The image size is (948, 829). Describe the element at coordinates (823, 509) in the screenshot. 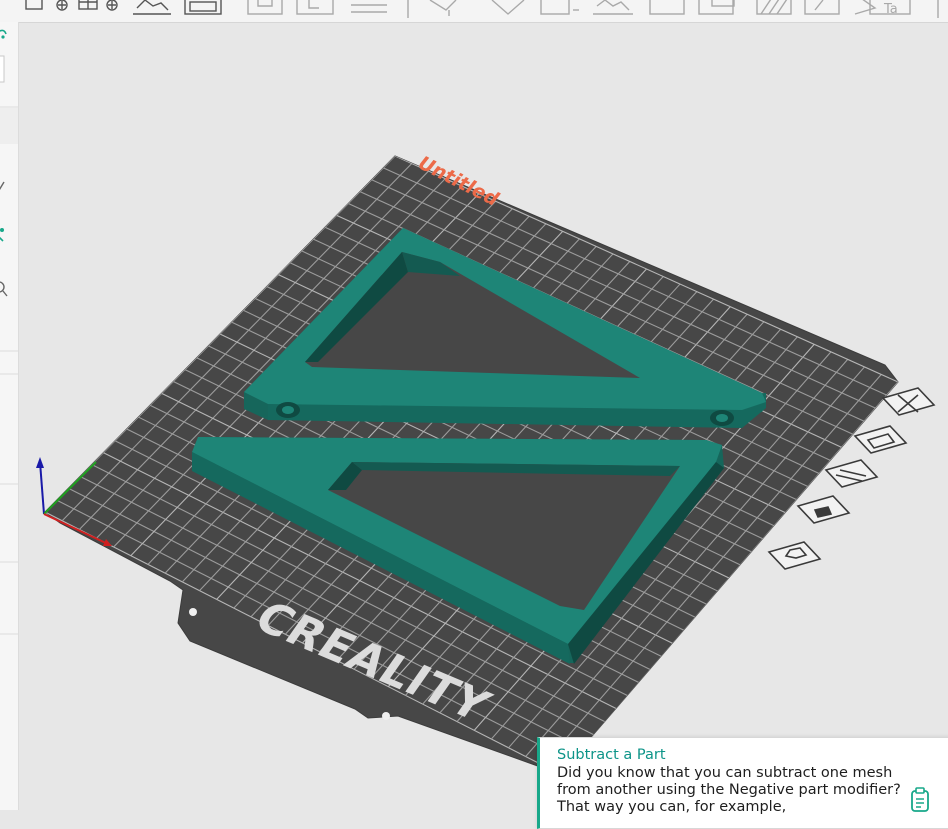

I see `lock-plate-button` at that location.